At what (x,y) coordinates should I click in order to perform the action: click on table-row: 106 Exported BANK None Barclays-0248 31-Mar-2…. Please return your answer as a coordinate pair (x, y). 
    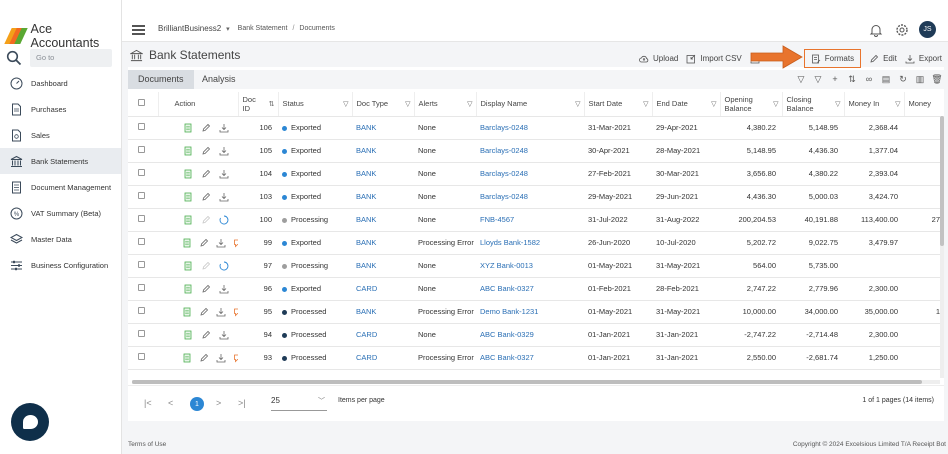
    Looking at the image, I should click on (534, 128).